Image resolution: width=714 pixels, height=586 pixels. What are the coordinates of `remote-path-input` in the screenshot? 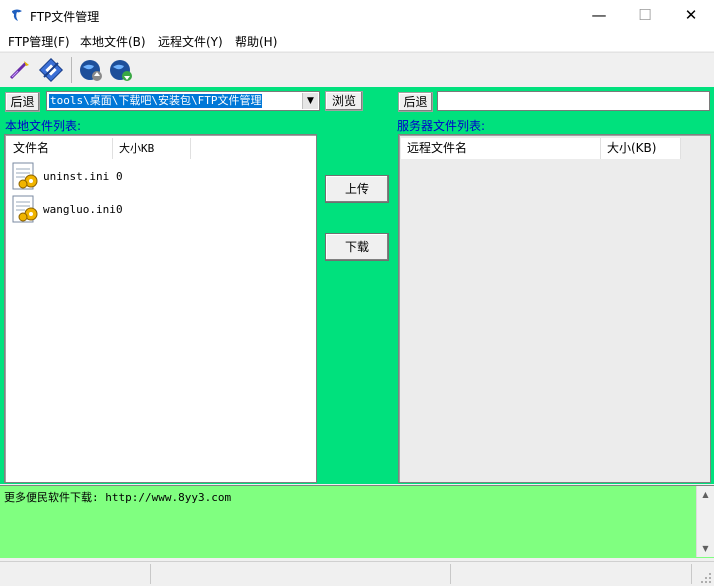 It's located at (573, 101).